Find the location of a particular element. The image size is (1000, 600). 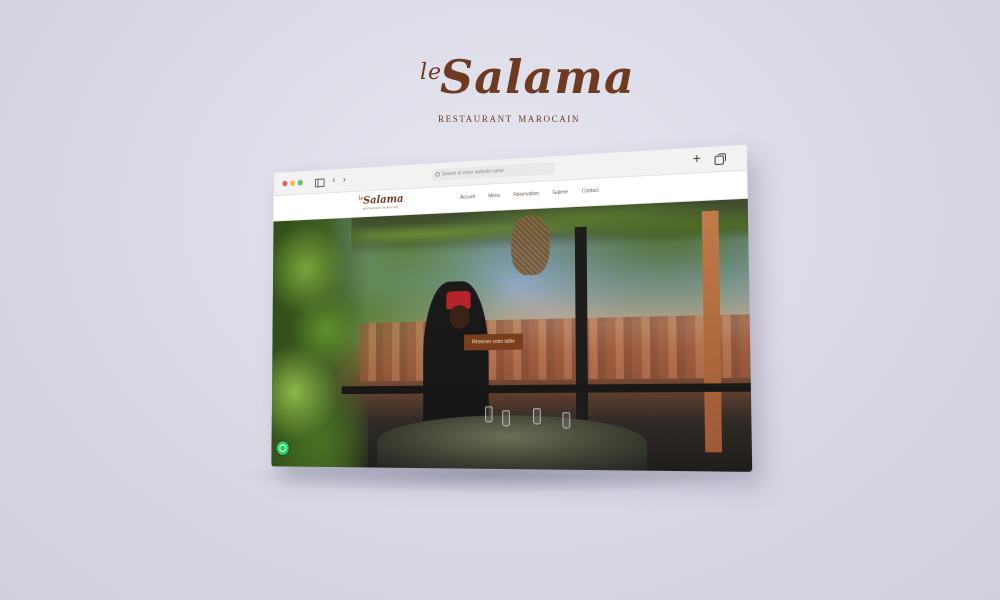

hero-tower is located at coordinates (712, 331).